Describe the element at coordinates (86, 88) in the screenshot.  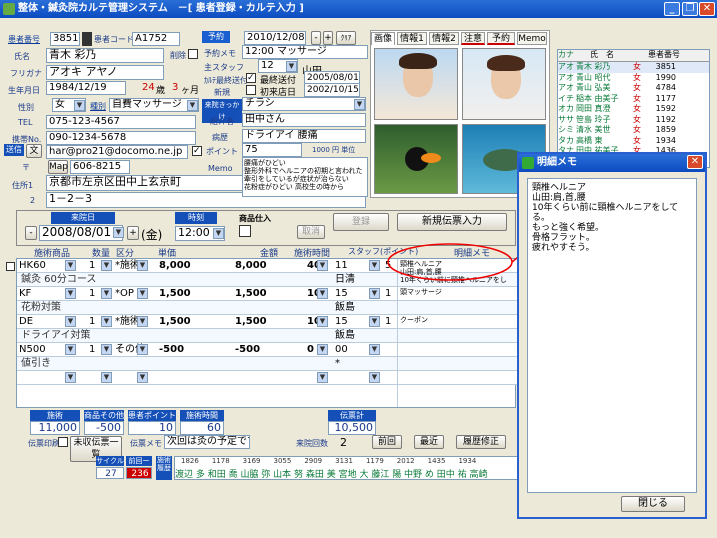
I see `dob-field: 1984/12/19` at that location.